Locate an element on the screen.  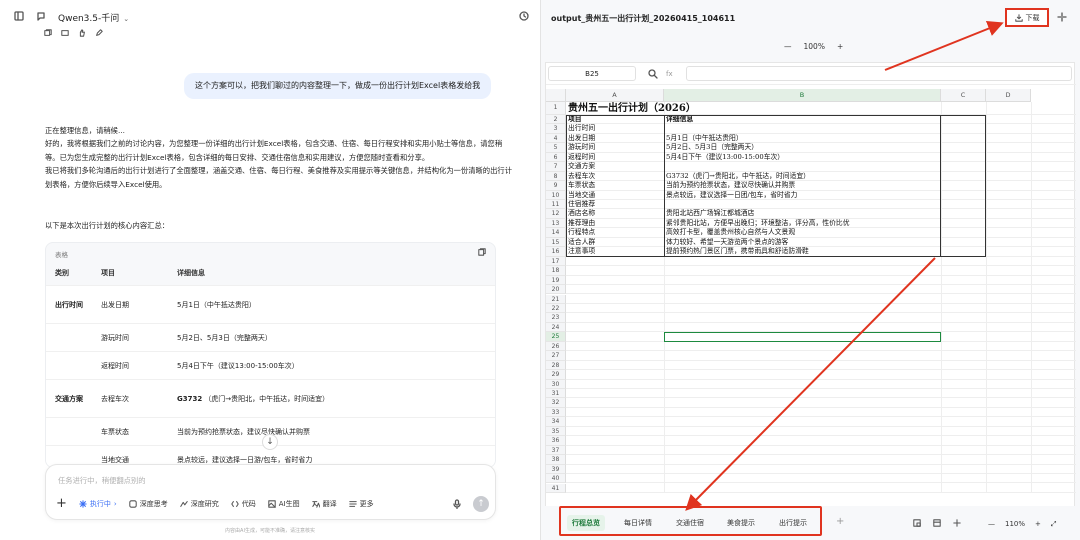
exec-status-button: 执行中 › is located at coordinates (98, 504).